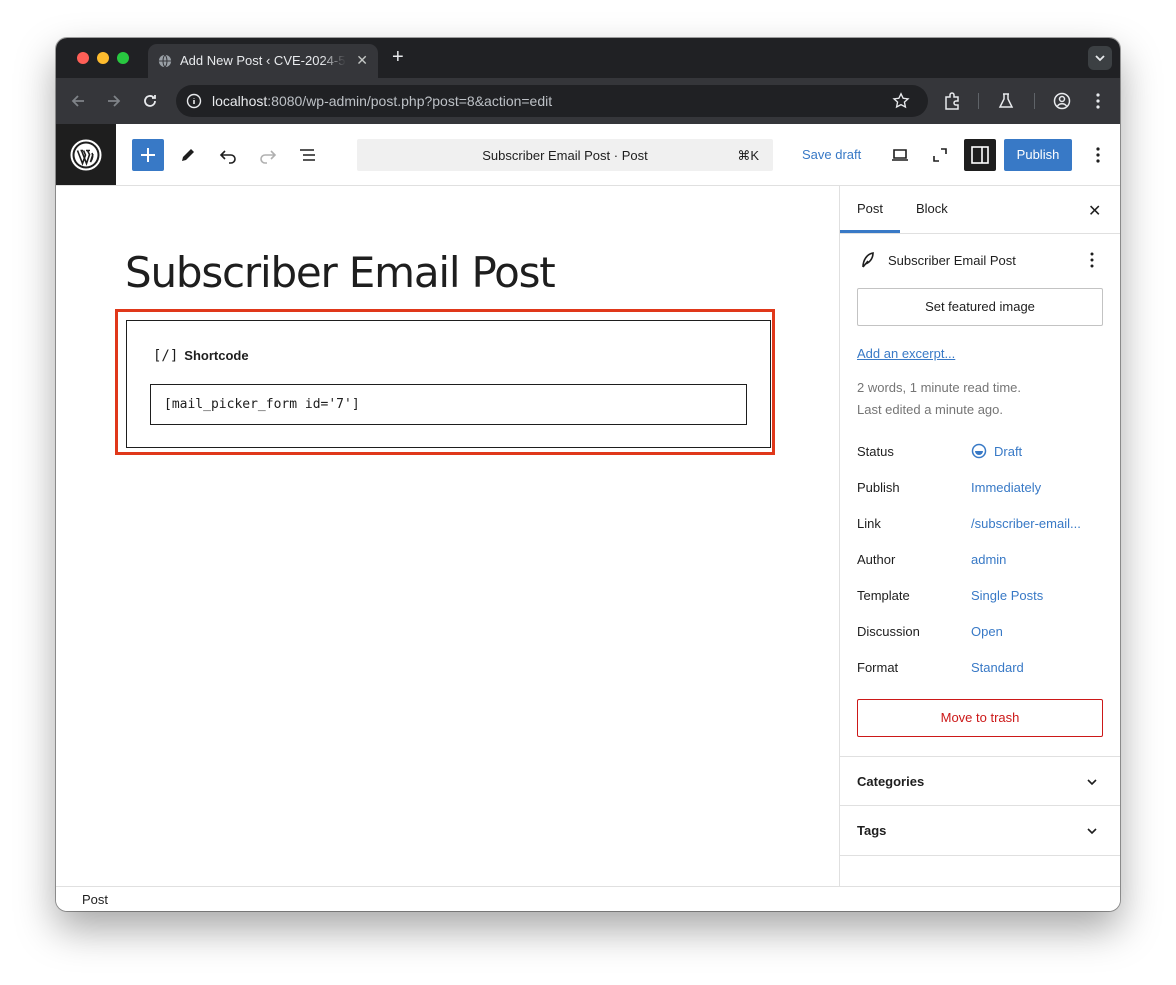 The height and width of the screenshot is (985, 1176). What do you see at coordinates (398, 57) in the screenshot?
I see `new-tab-button: +` at bounding box center [398, 57].